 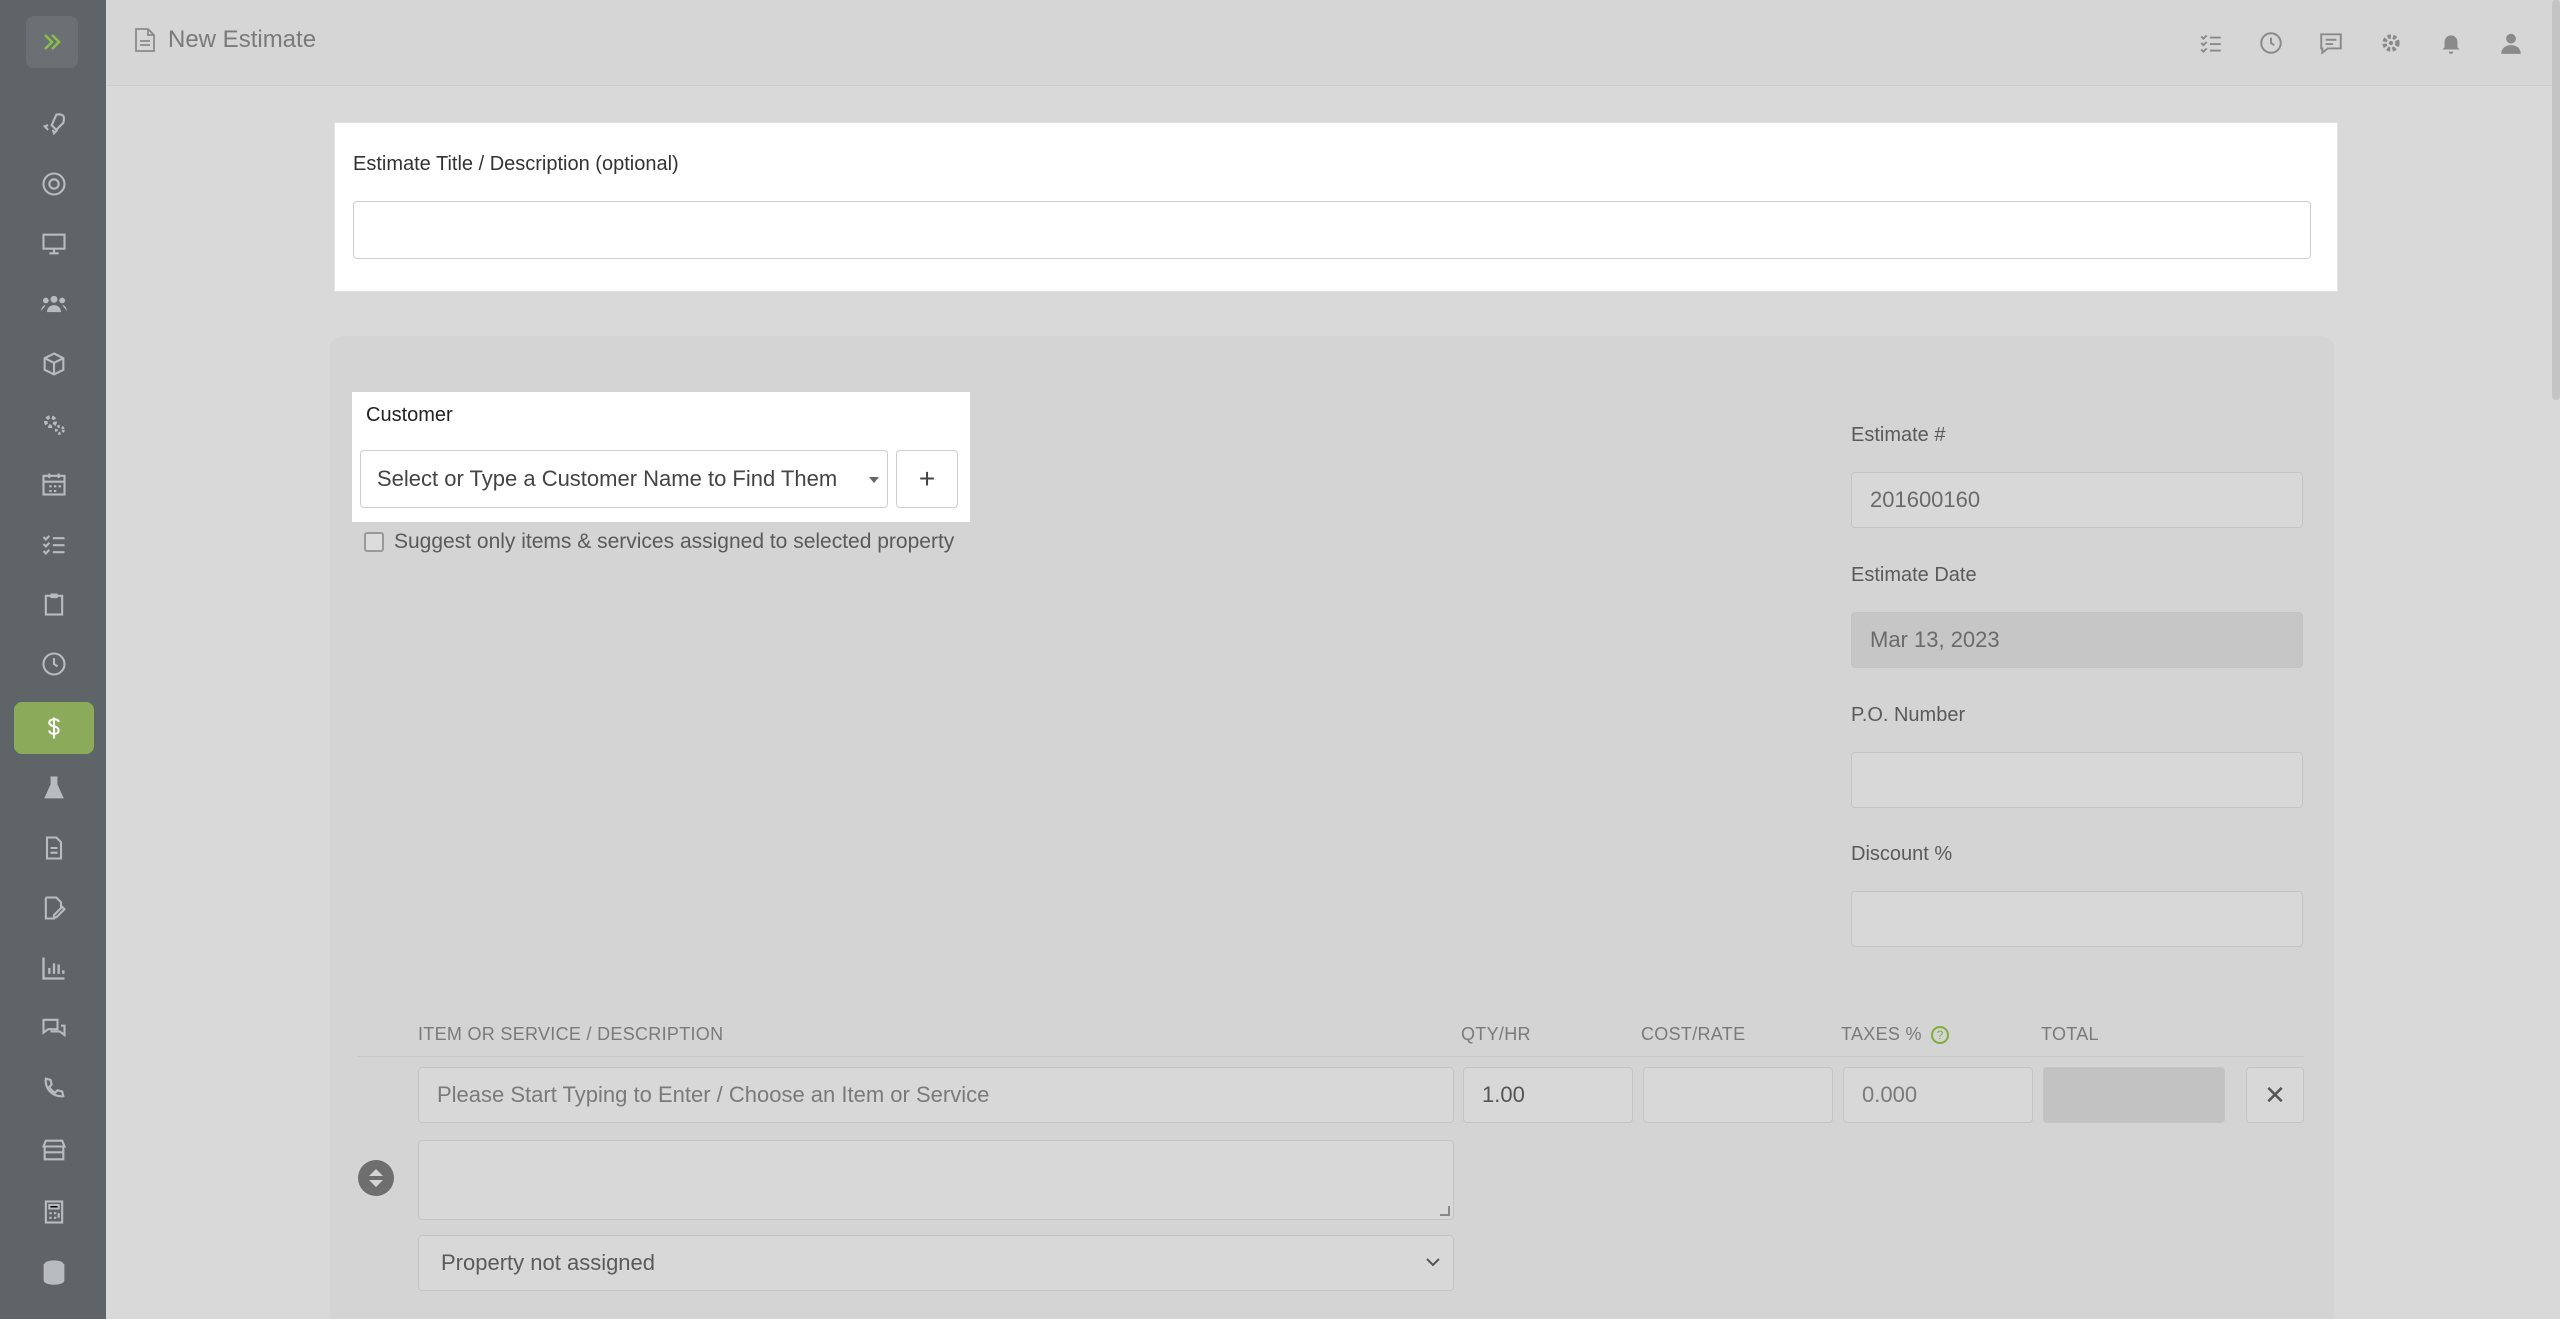 I want to click on gears-icon, so click(x=54, y=425).